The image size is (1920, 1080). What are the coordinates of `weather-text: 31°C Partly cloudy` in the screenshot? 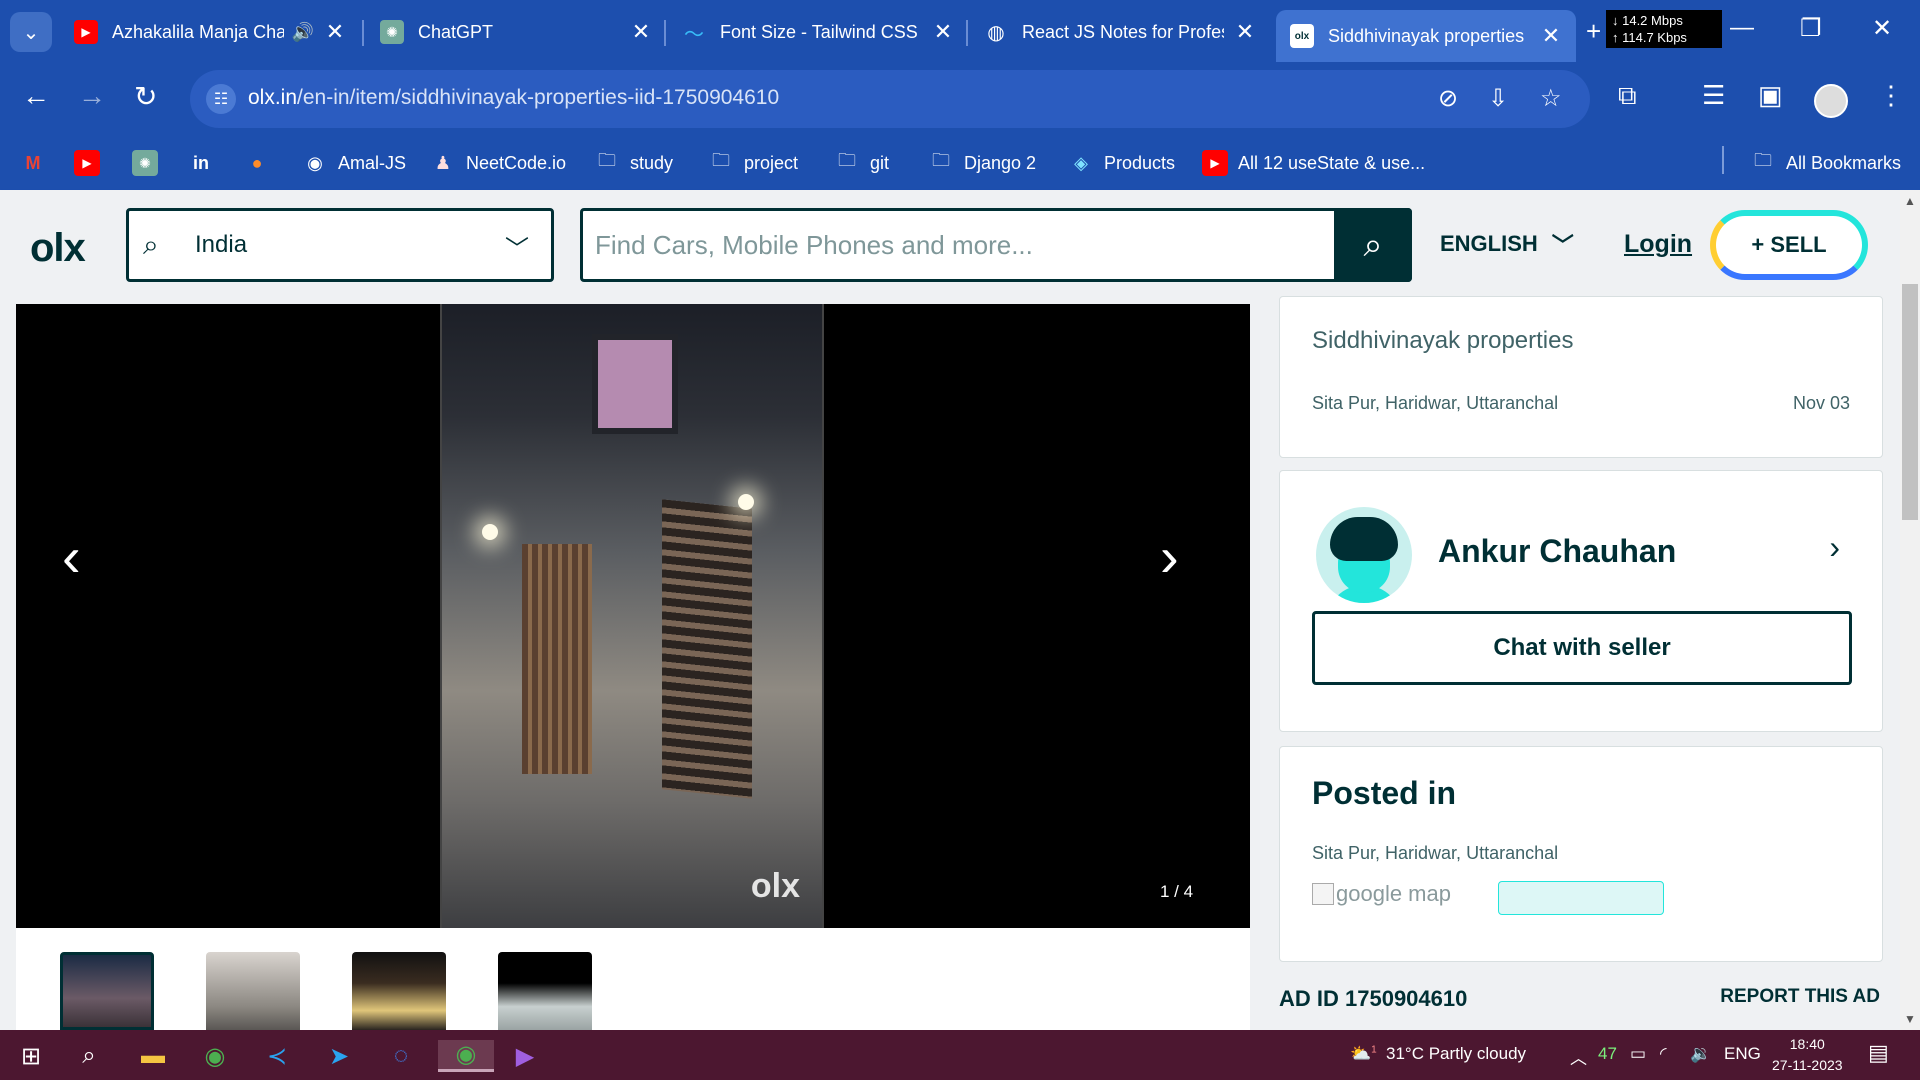 It's located at (1456, 1054).